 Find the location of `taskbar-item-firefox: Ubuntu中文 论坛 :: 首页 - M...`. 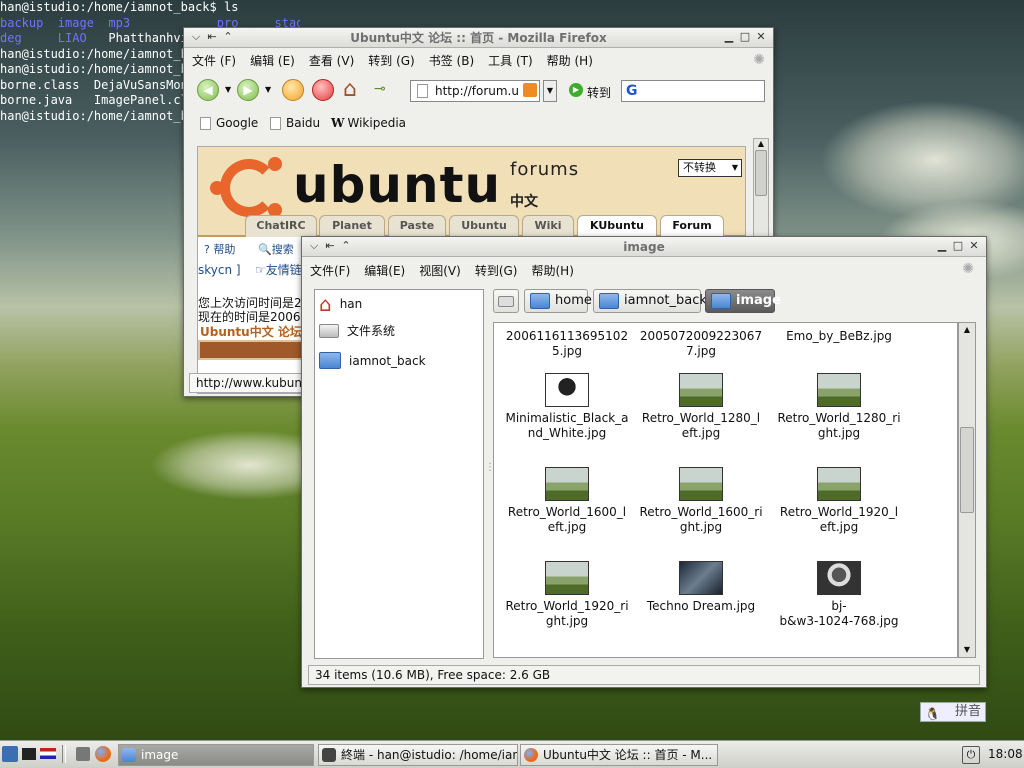

taskbar-item-firefox: Ubuntu中文 论坛 :: 首页 - M... is located at coordinates (619, 755).